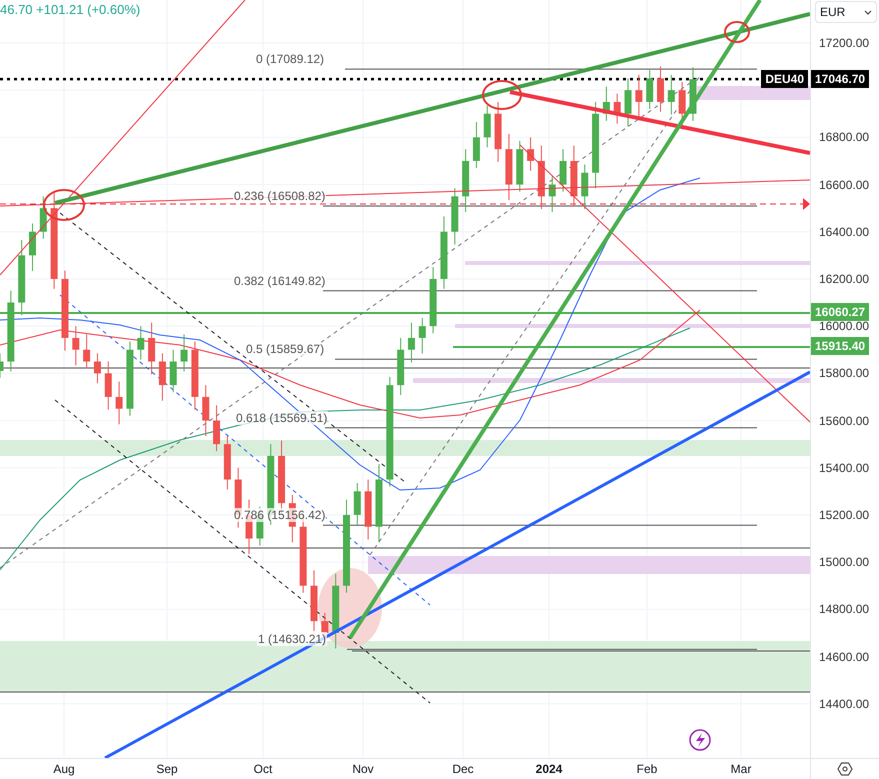 The image size is (879, 779). Describe the element at coordinates (840, 311) in the screenshot. I see `price-tag: 16060.27` at that location.